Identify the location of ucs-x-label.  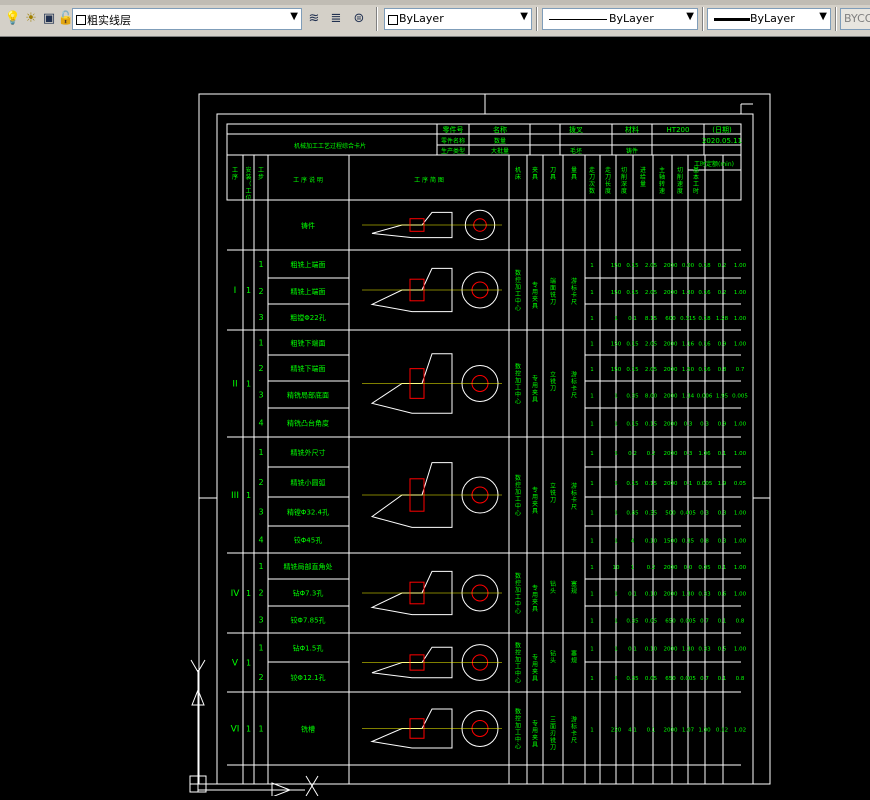
(312, 786).